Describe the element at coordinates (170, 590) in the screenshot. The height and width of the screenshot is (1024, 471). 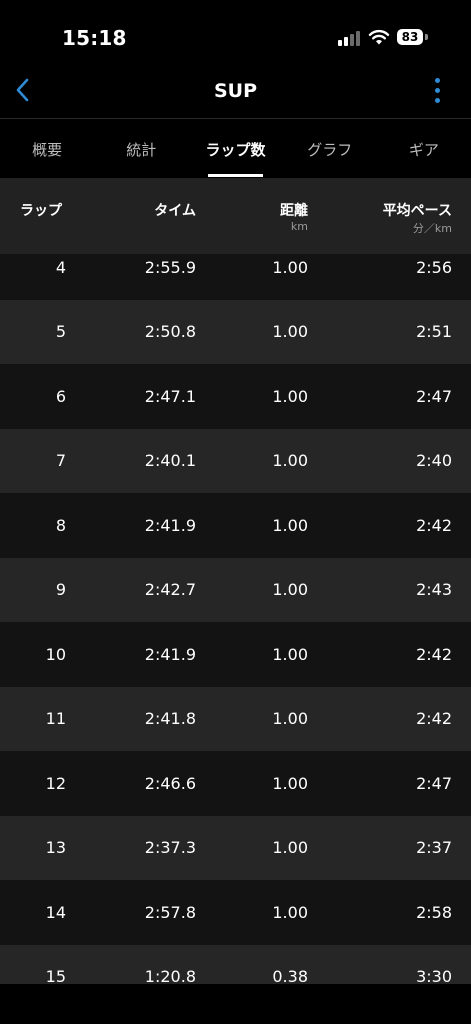
I see `lap-time: 2:42.7` at that location.